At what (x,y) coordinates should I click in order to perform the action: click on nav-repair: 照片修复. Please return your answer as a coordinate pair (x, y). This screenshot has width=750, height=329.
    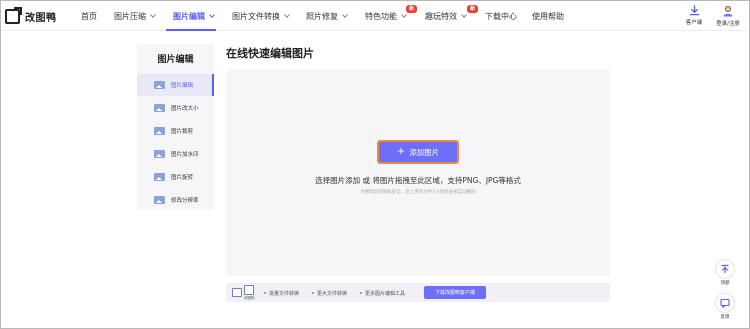
    Looking at the image, I should click on (327, 16).